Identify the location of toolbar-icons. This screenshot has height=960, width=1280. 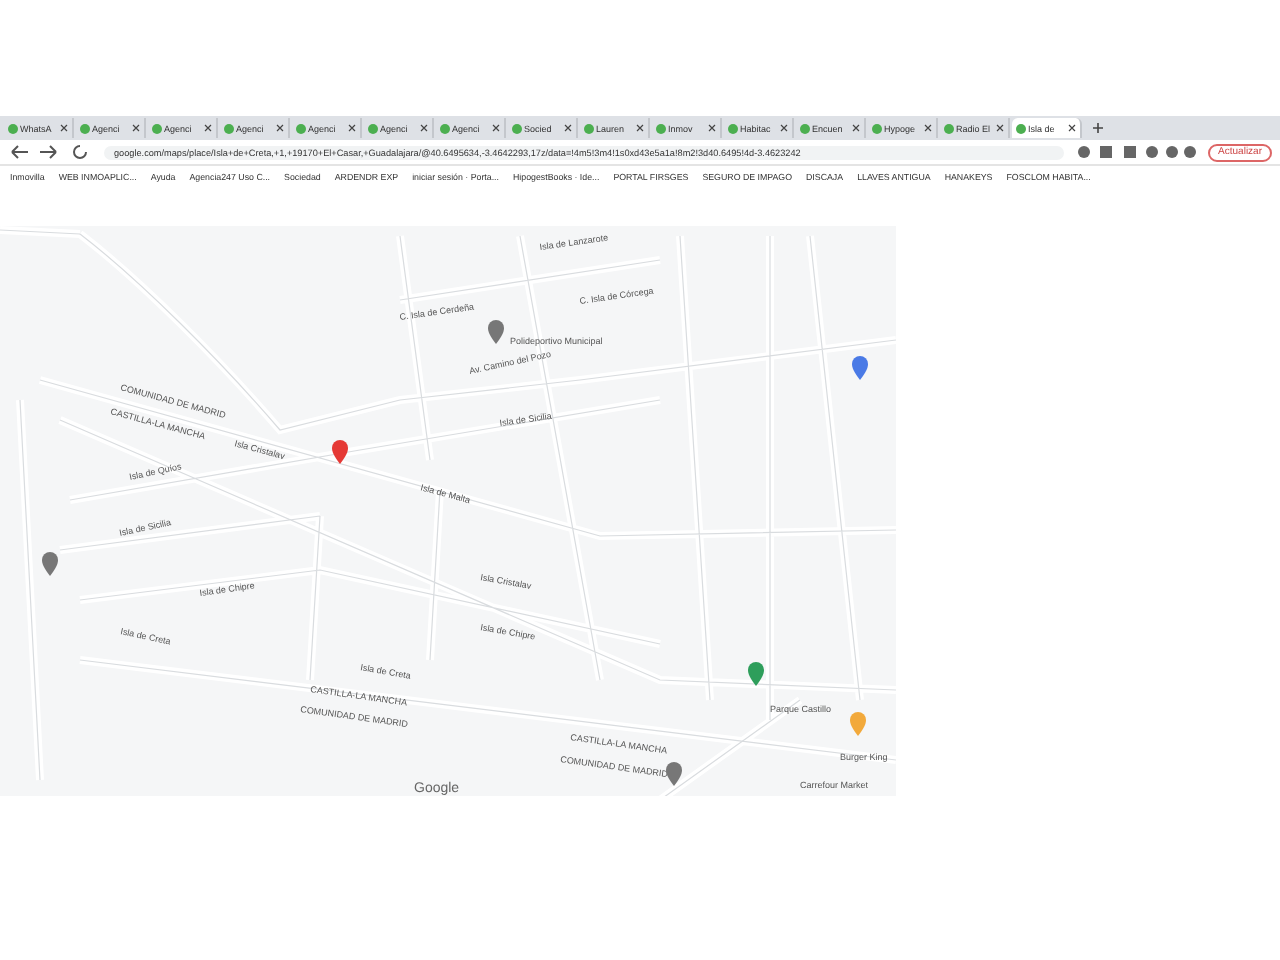
(1136, 152).